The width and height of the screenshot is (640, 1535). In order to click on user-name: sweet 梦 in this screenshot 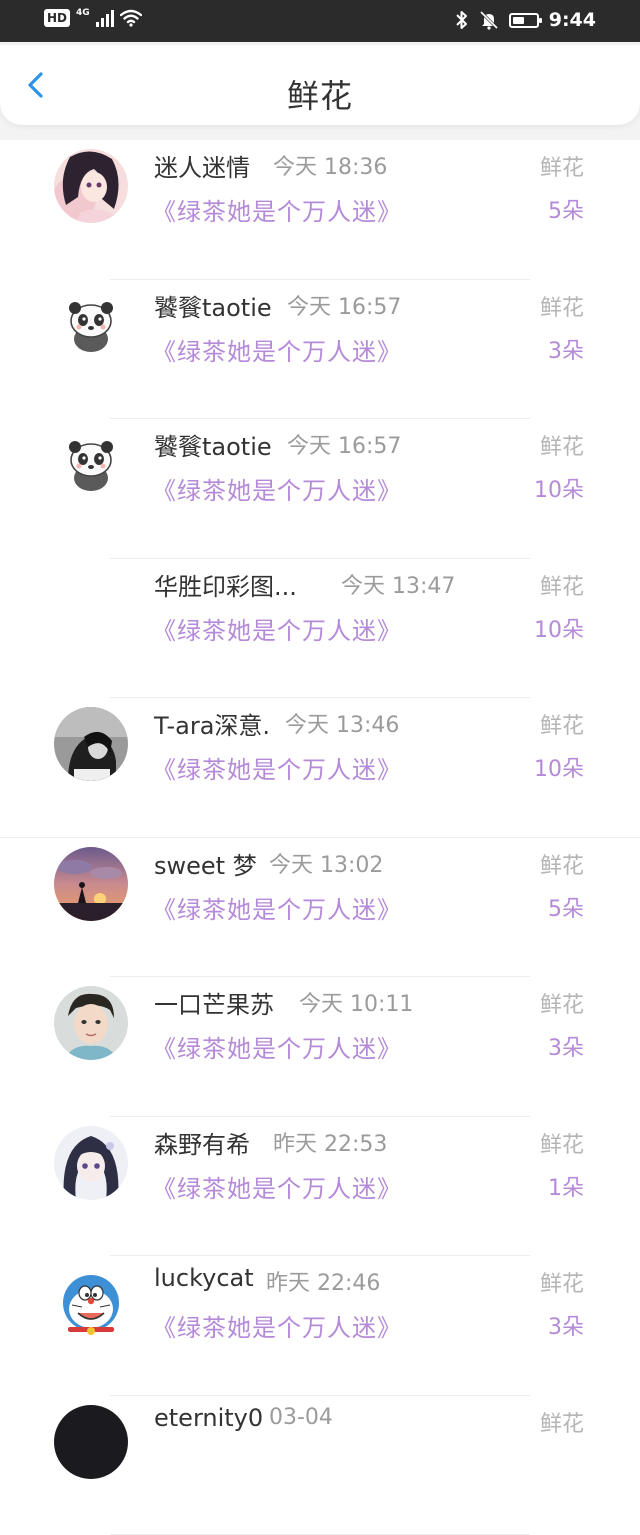, I will do `click(205, 863)`.